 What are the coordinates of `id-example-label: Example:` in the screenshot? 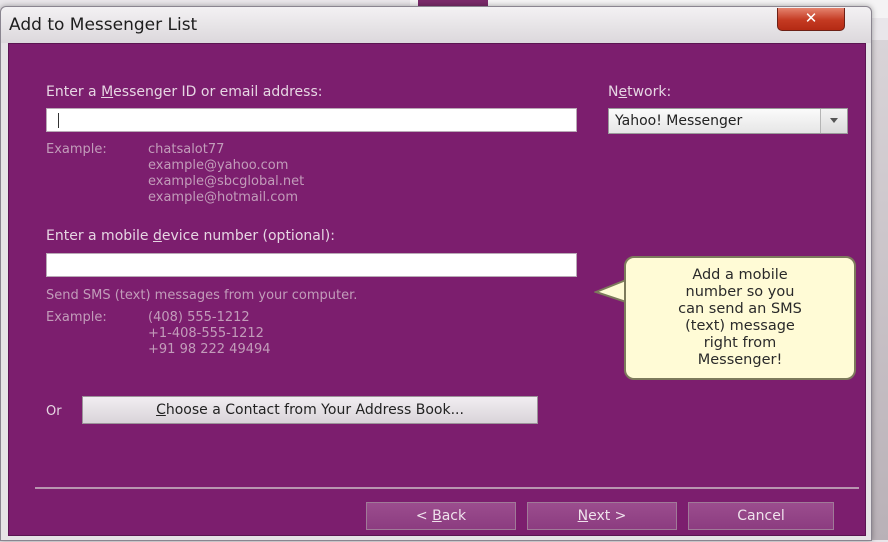 It's located at (76, 149).